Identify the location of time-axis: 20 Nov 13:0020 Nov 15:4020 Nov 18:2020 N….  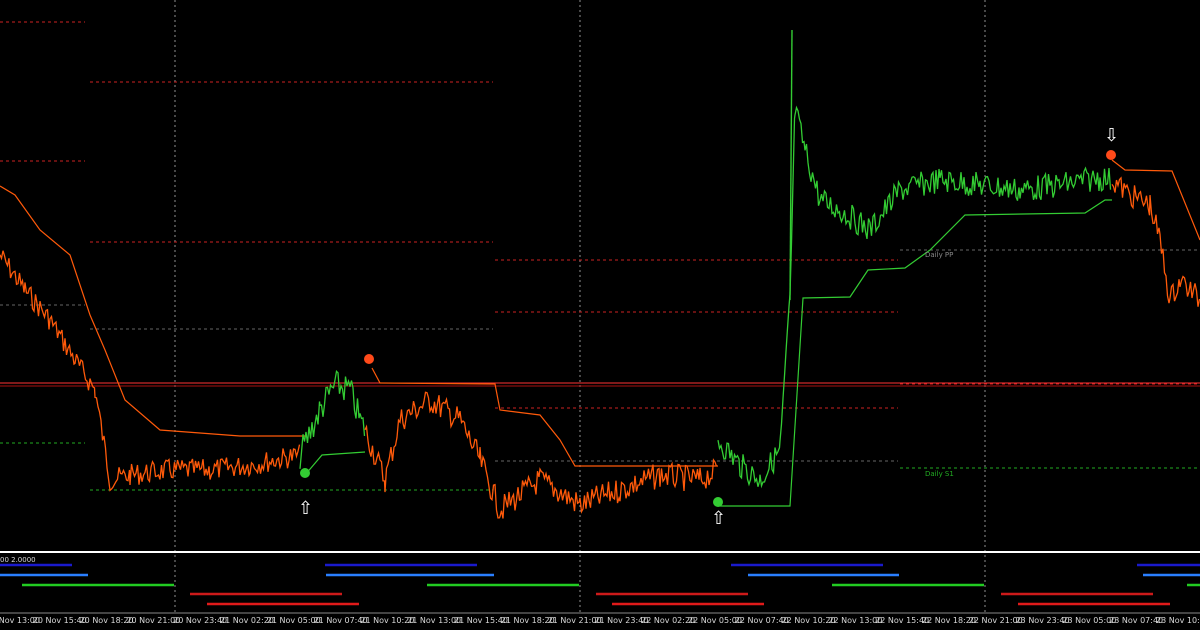
(600, 622).